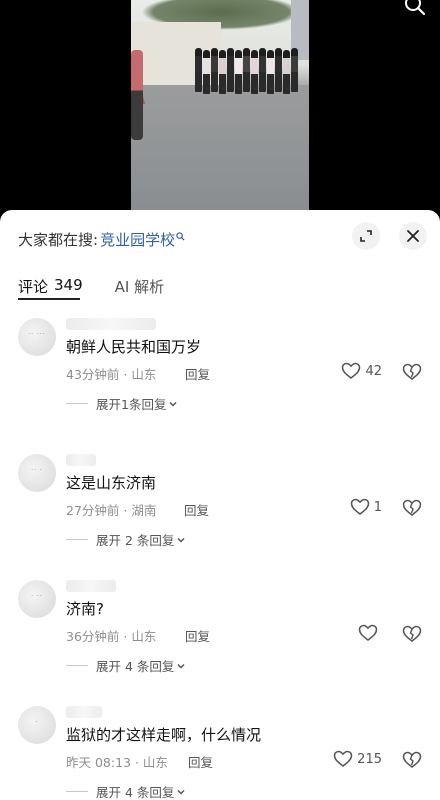 The width and height of the screenshot is (440, 800). I want to click on avatar: ·· ·, so click(37, 473).